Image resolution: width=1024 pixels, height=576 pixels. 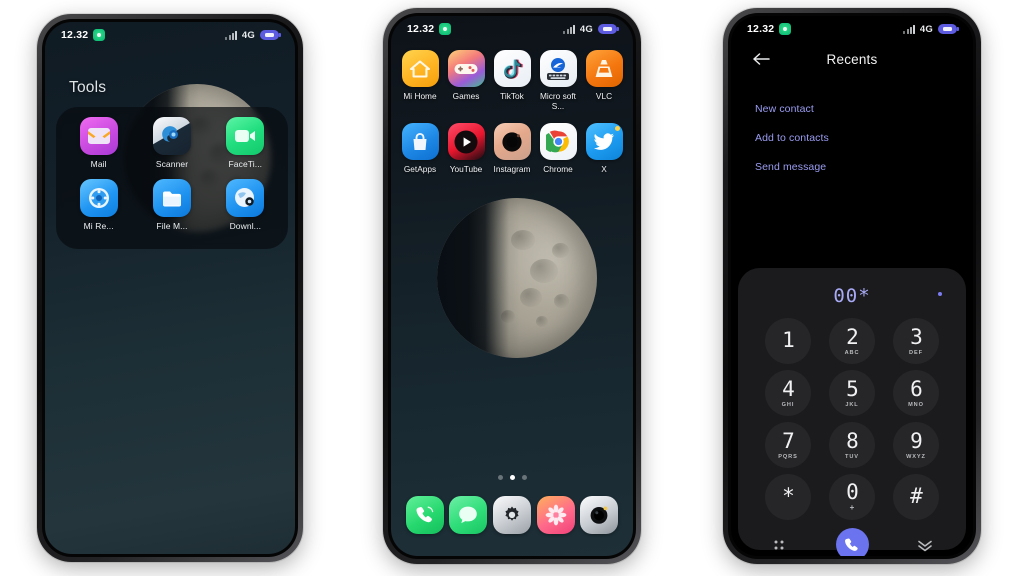 What do you see at coordinates (98, 148) in the screenshot?
I see `folder-app-mail: Mail` at bounding box center [98, 148].